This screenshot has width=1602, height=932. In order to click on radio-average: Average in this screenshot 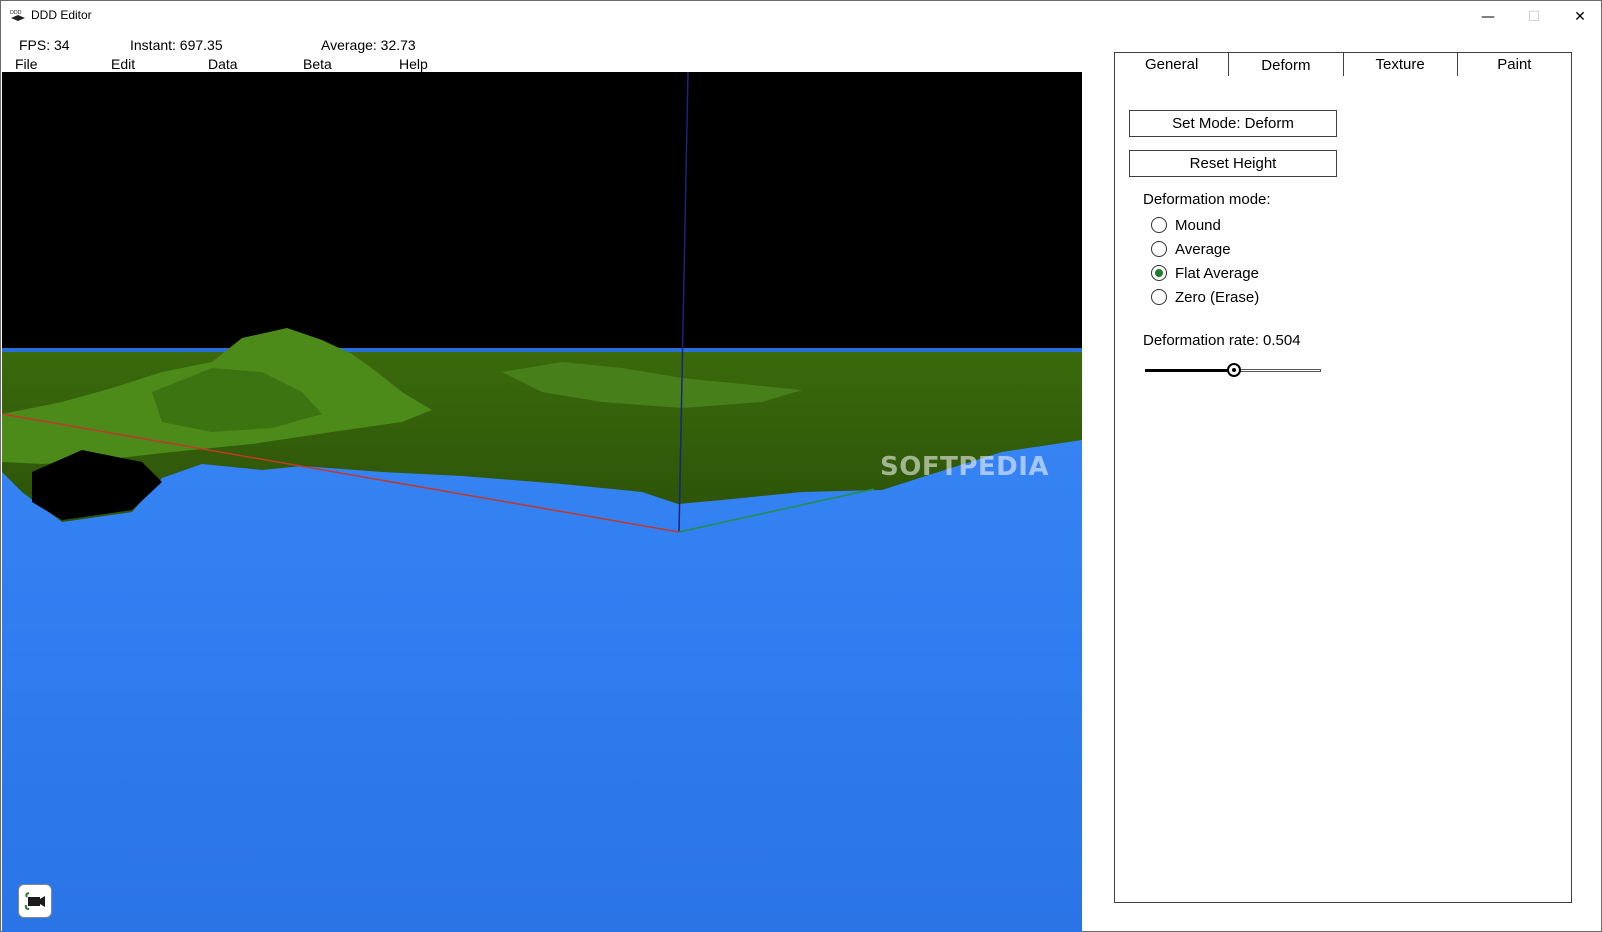, I will do `click(1191, 249)`.